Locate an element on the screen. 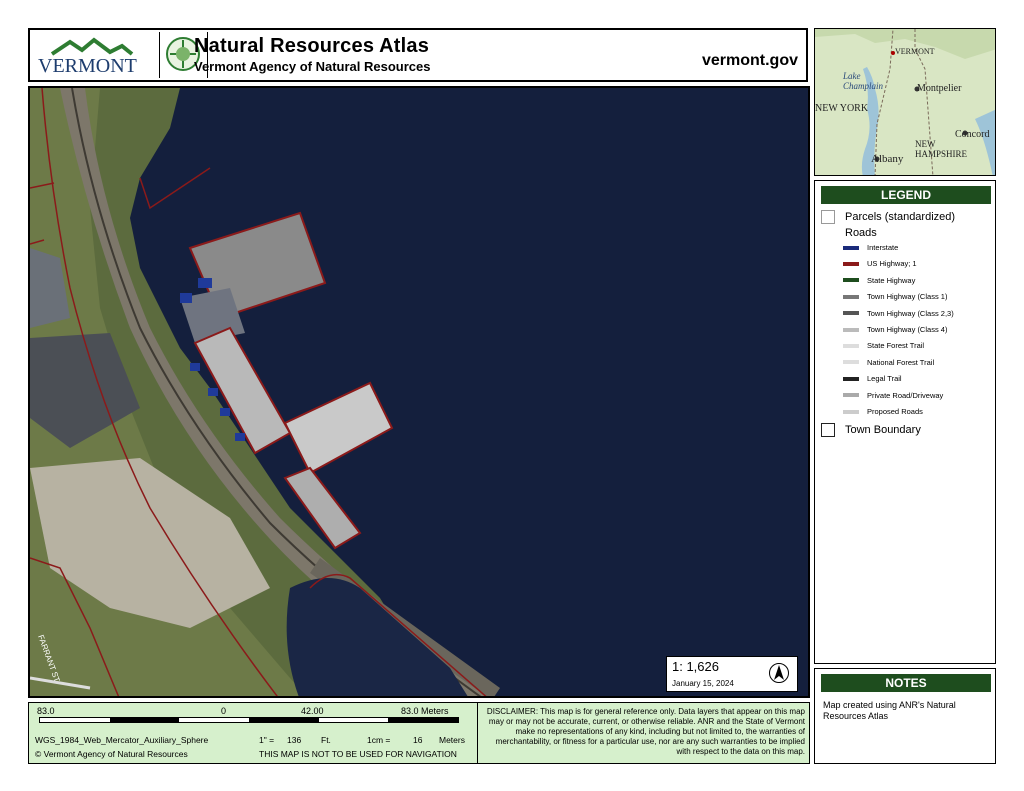  legend-item-town-boundary: Town Boundary is located at coordinates (871, 430).